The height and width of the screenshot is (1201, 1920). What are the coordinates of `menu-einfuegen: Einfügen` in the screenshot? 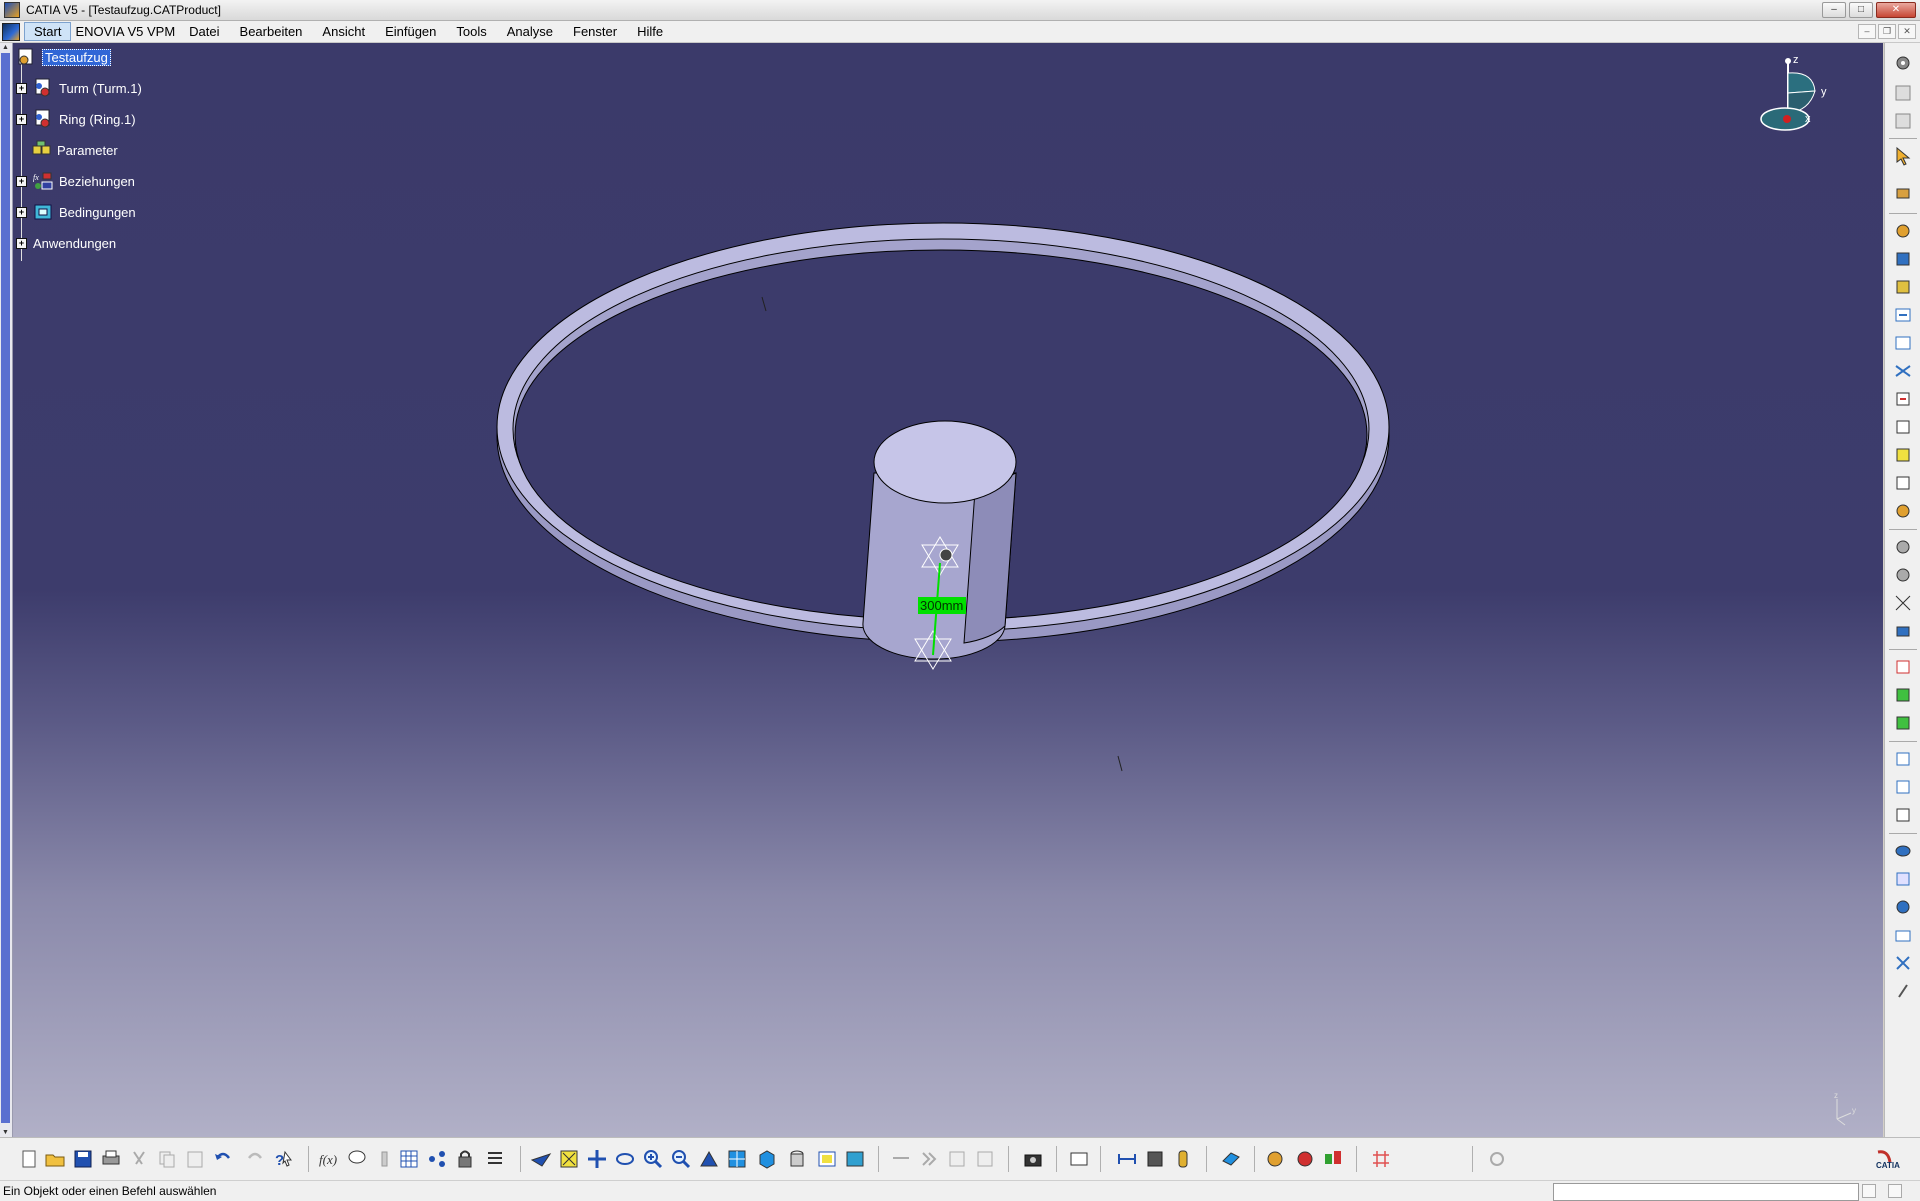 It's located at (410, 31).